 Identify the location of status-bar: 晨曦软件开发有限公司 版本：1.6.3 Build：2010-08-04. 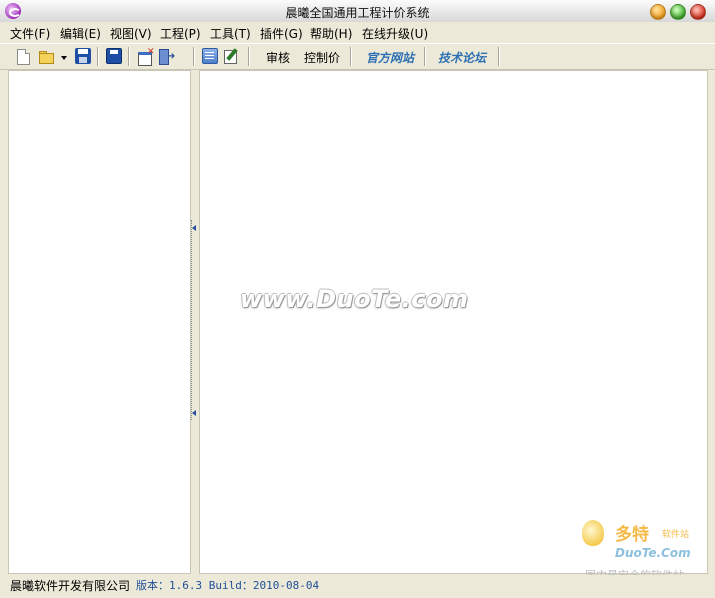
(357, 586).